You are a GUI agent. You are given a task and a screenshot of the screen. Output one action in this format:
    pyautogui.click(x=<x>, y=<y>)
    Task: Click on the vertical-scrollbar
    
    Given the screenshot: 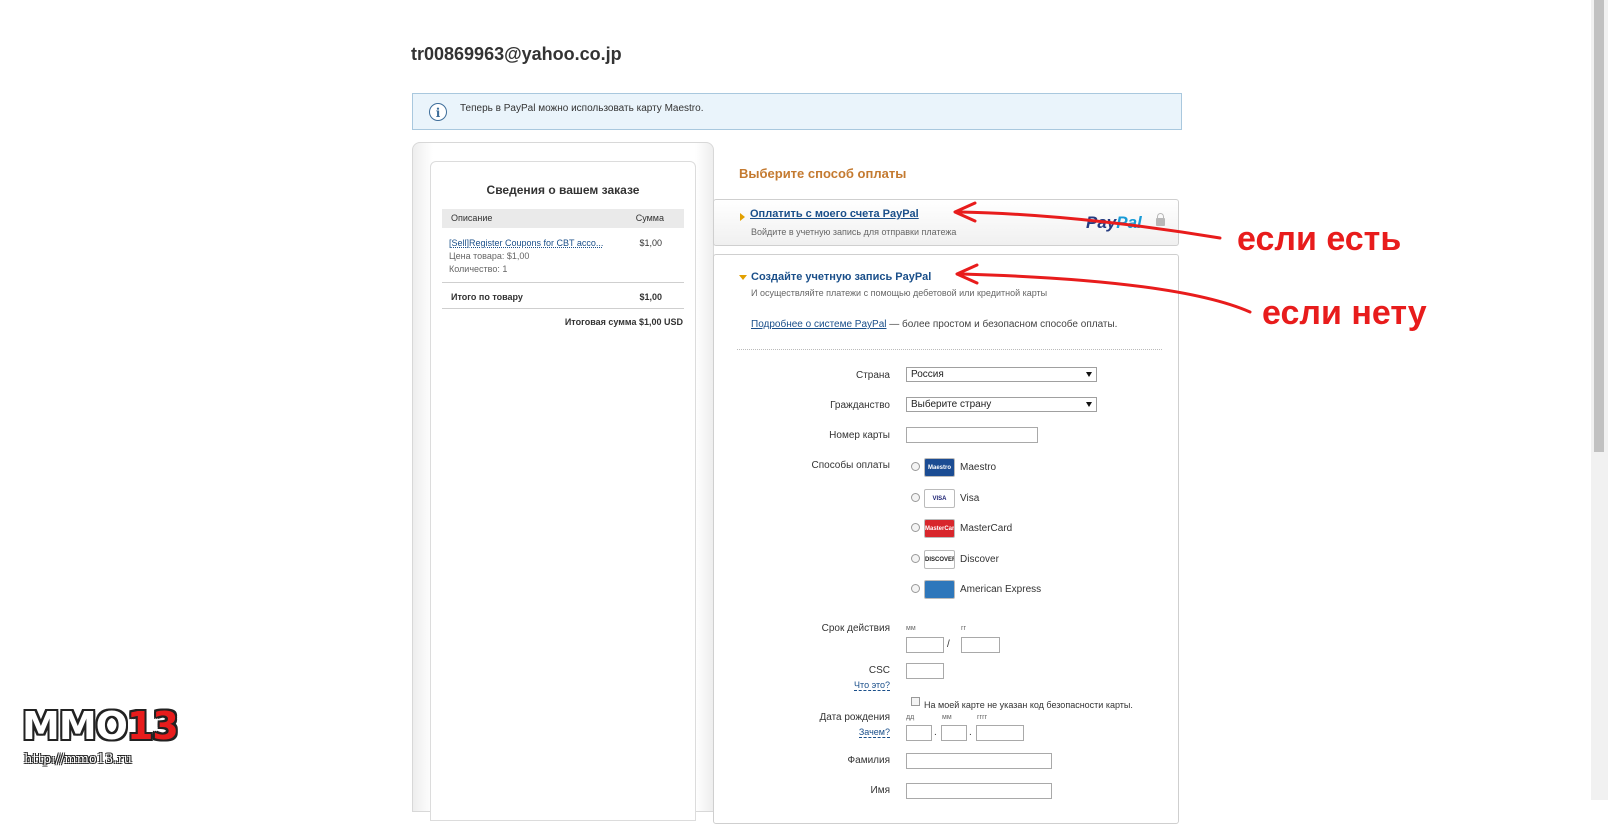 What is the action you would take?
    pyautogui.click(x=1599, y=400)
    